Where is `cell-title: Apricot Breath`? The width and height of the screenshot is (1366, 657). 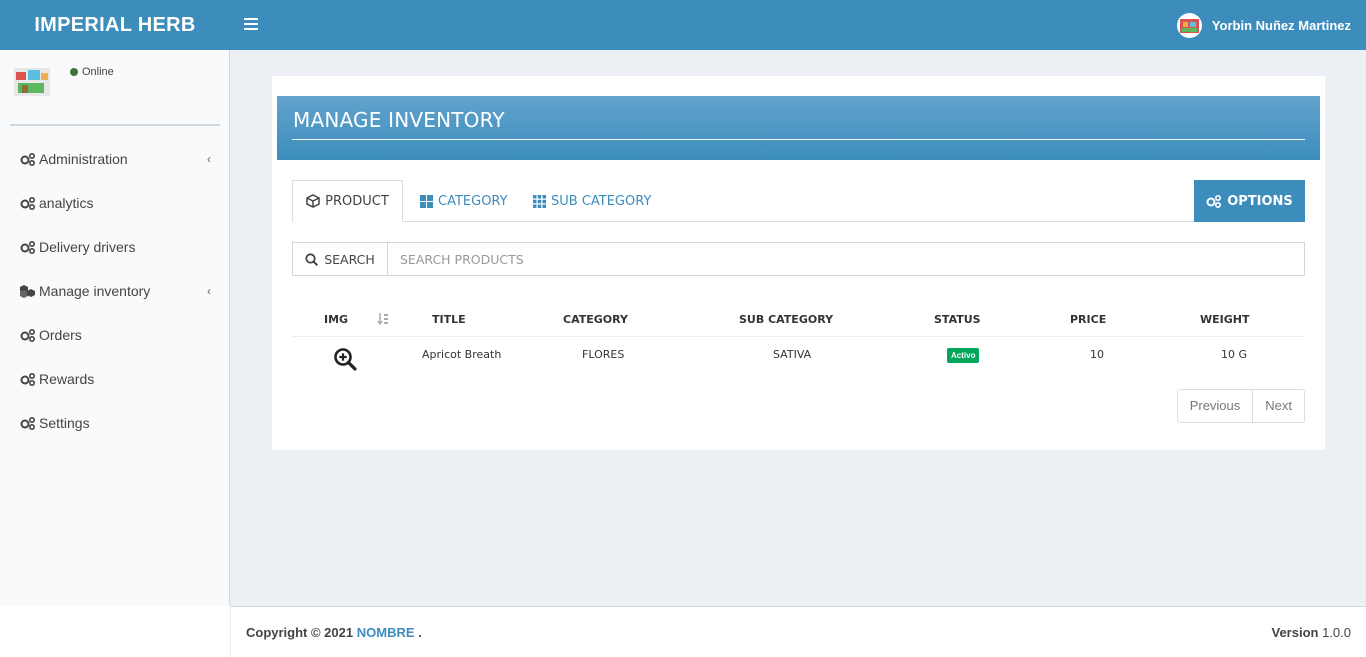 cell-title: Apricot Breath is located at coordinates (462, 354).